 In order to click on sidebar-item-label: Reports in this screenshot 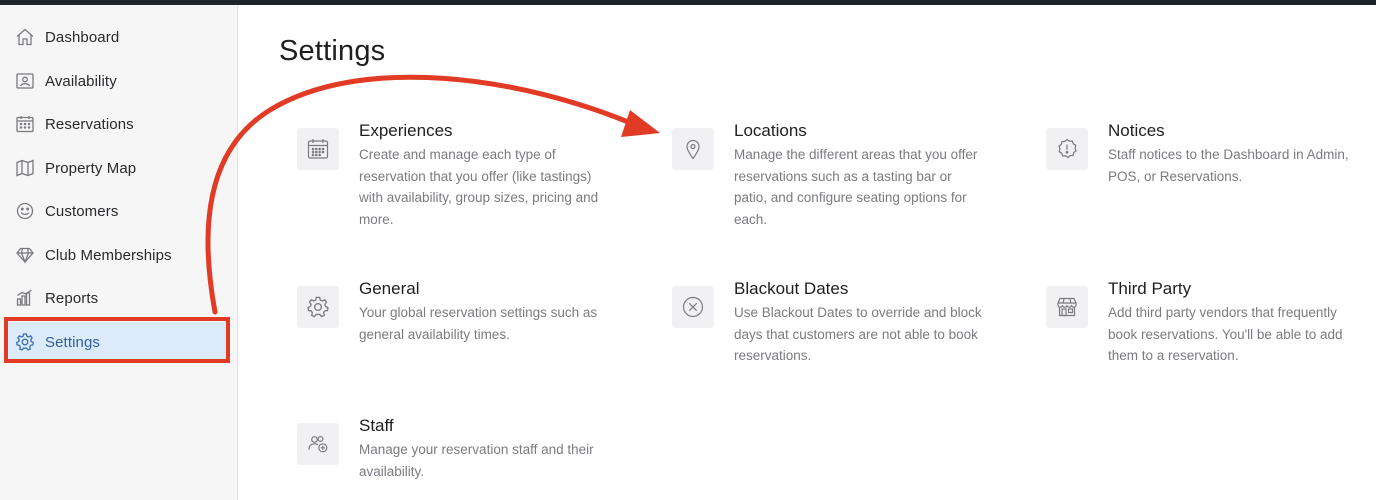, I will do `click(72, 298)`.